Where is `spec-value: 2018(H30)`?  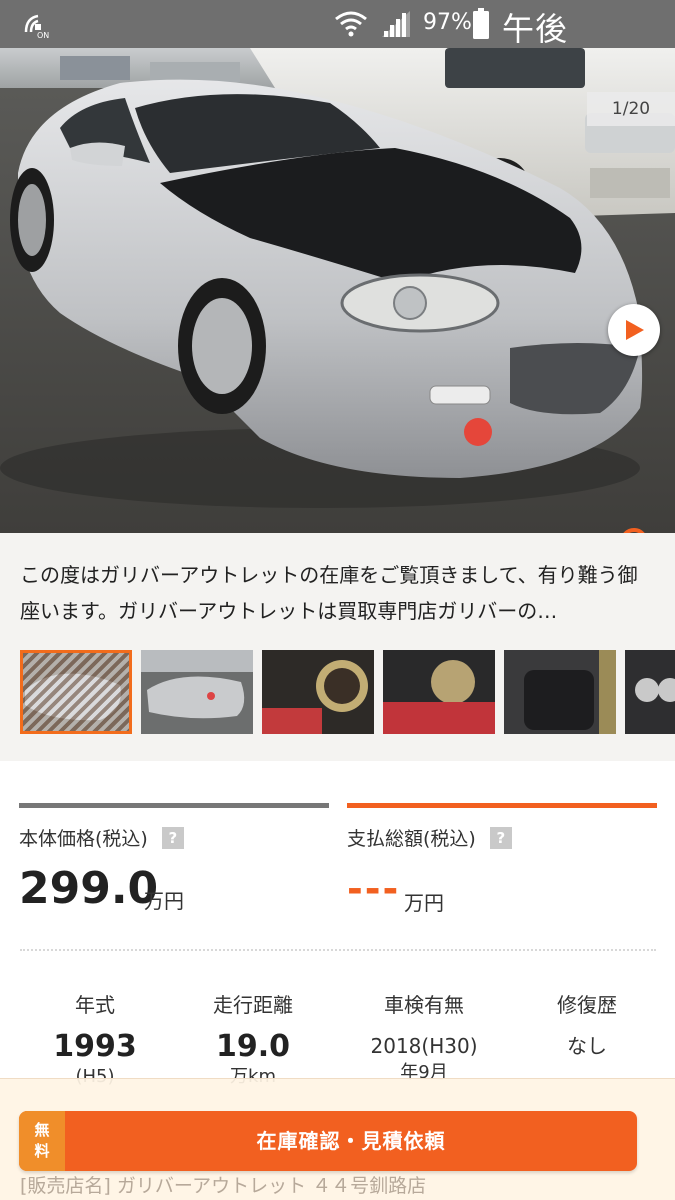 spec-value: 2018(H30) is located at coordinates (424, 1046).